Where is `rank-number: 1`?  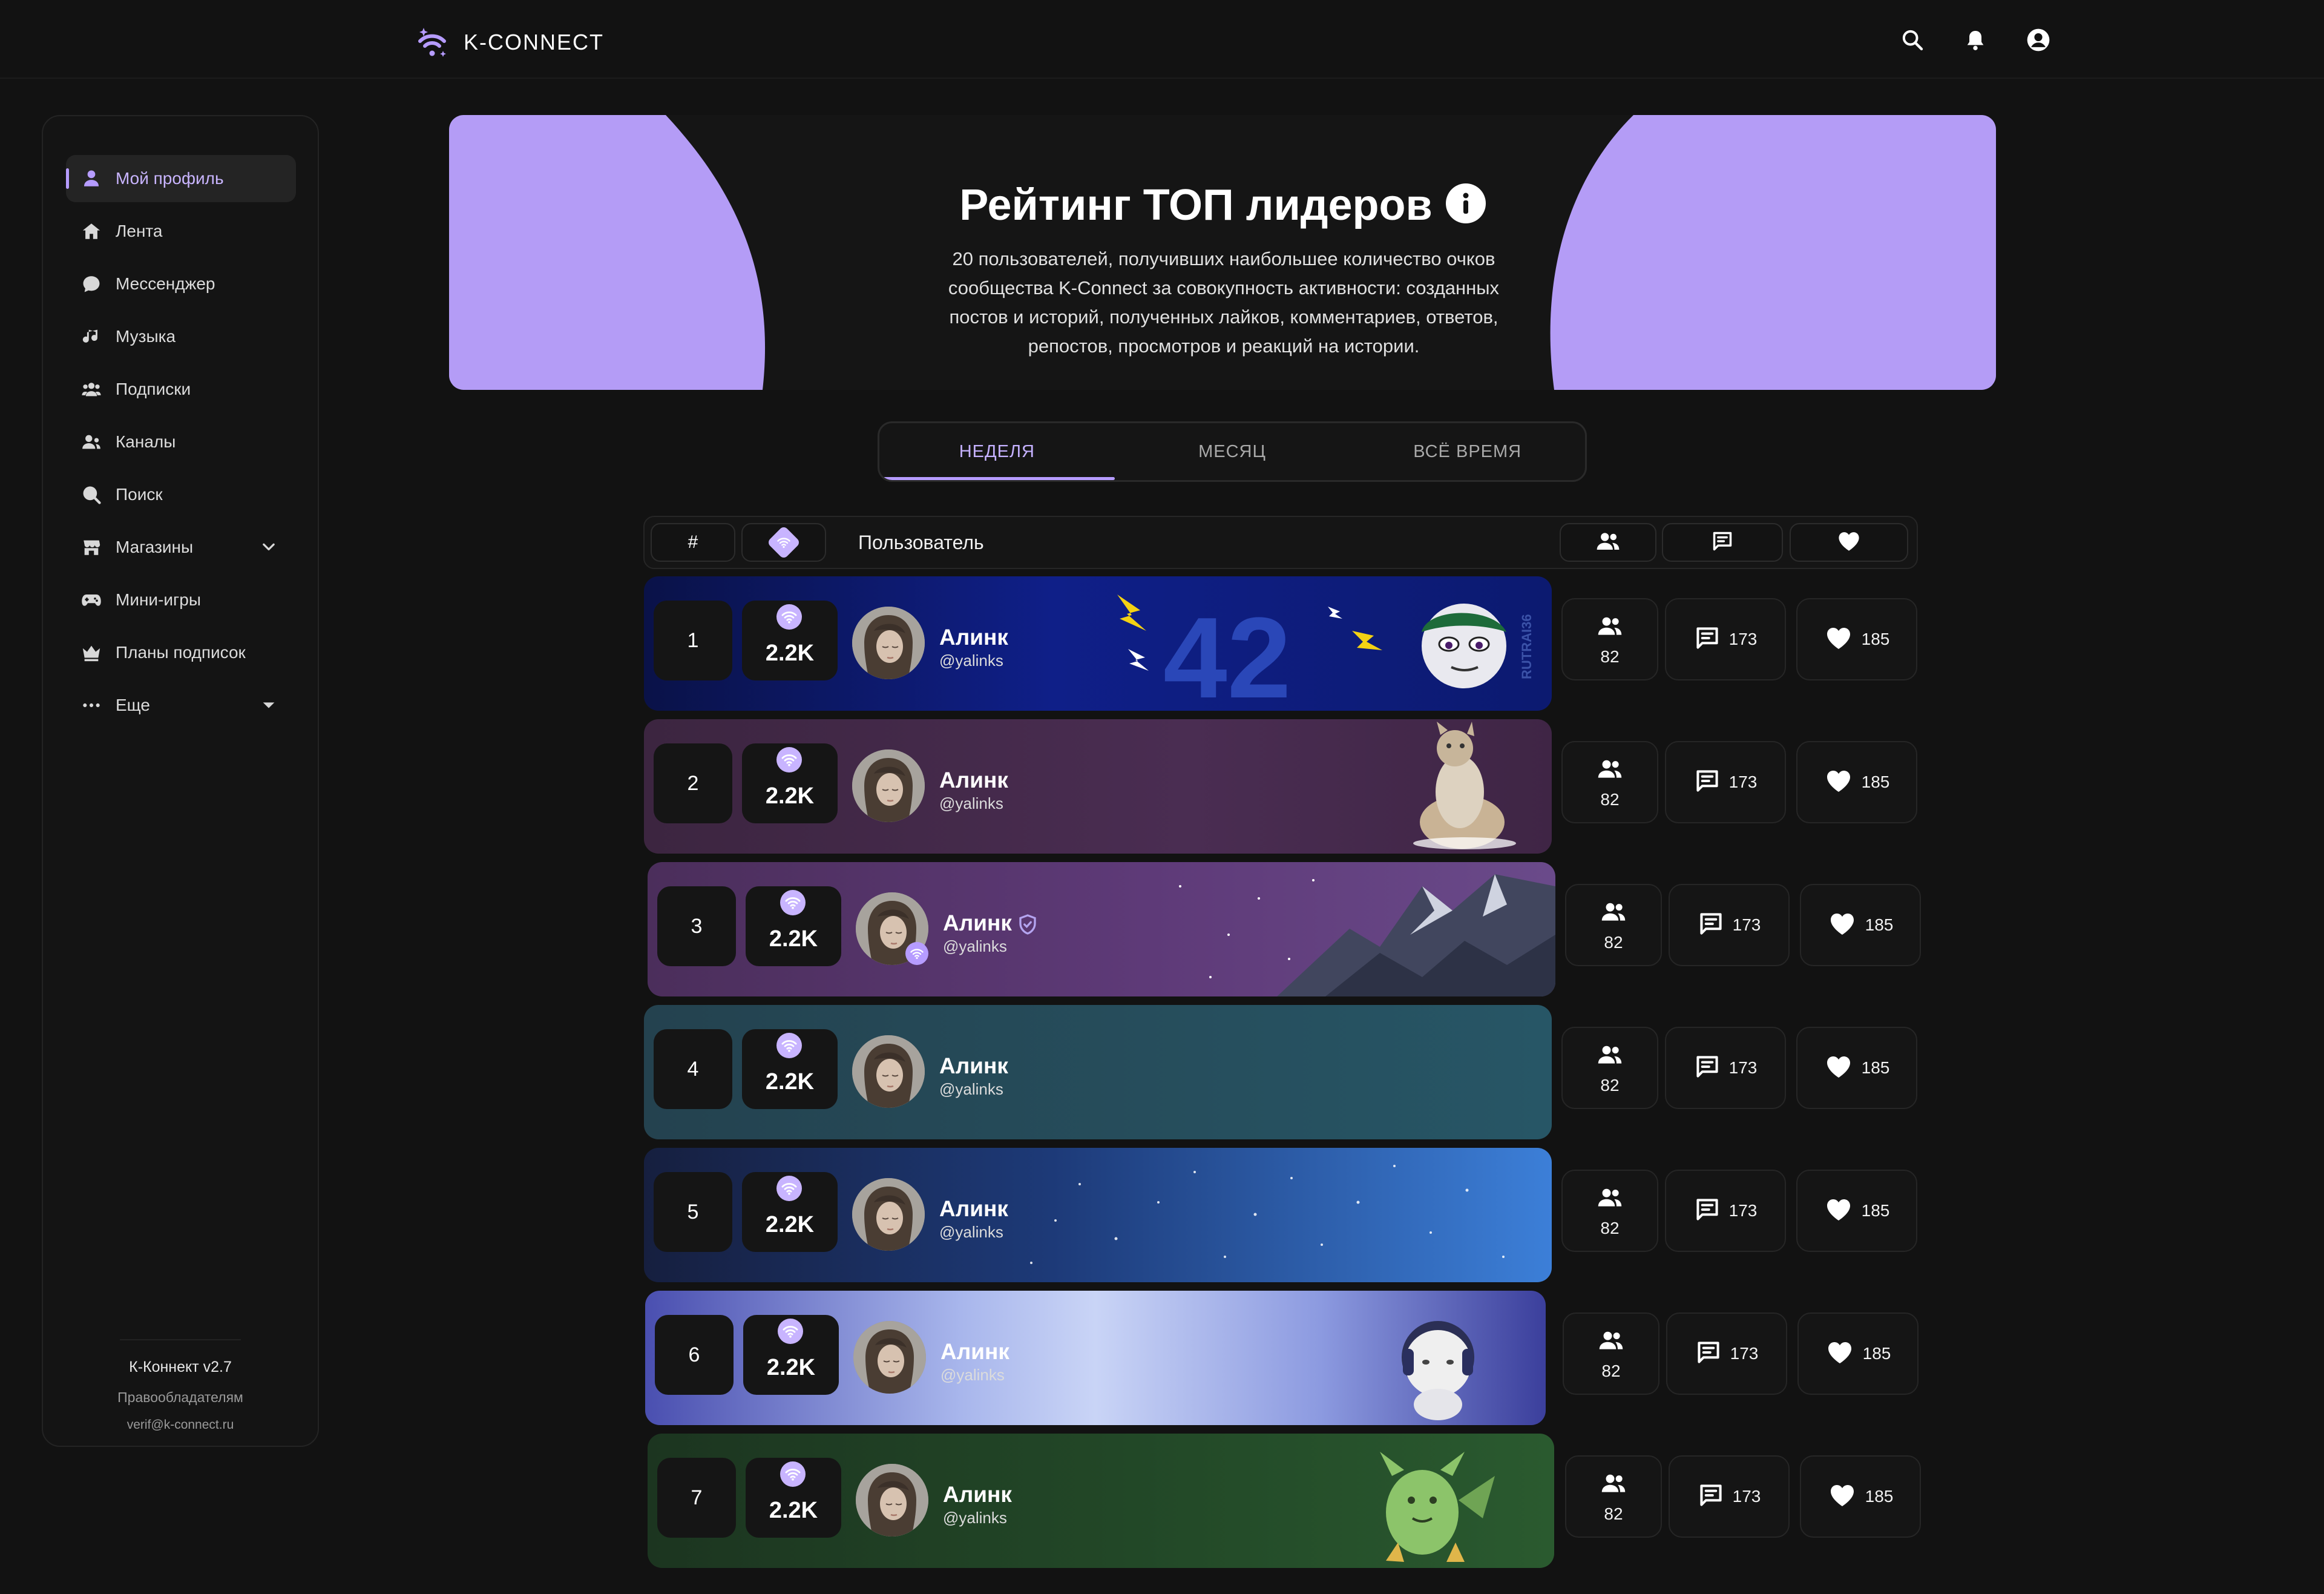 rank-number: 1 is located at coordinates (693, 640).